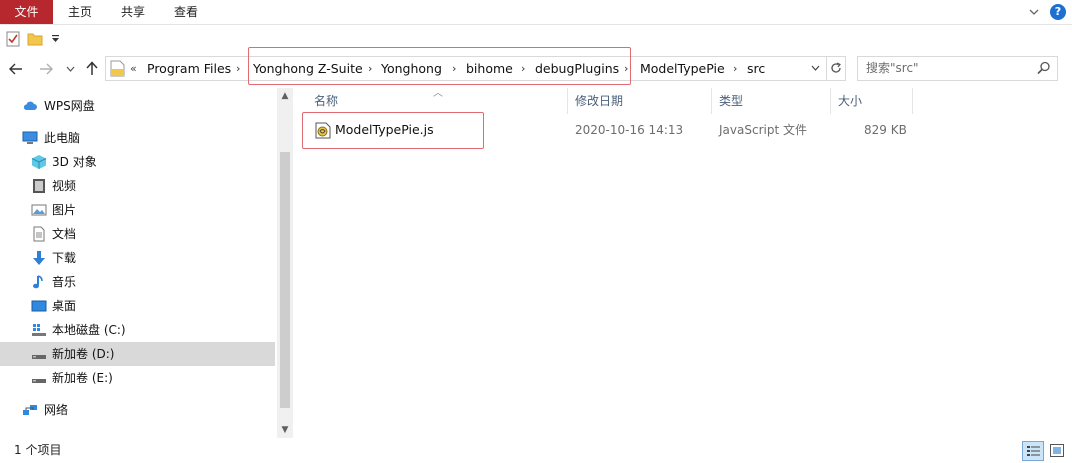 Image resolution: width=1072 pixels, height=463 pixels. I want to click on large-icons-view-button, so click(1057, 451).